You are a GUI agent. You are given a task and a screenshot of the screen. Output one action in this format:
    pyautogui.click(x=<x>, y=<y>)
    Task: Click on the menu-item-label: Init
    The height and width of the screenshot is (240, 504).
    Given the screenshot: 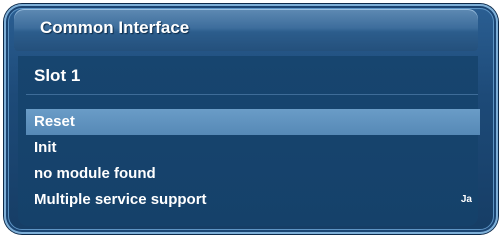 What is the action you would take?
    pyautogui.click(x=45, y=147)
    